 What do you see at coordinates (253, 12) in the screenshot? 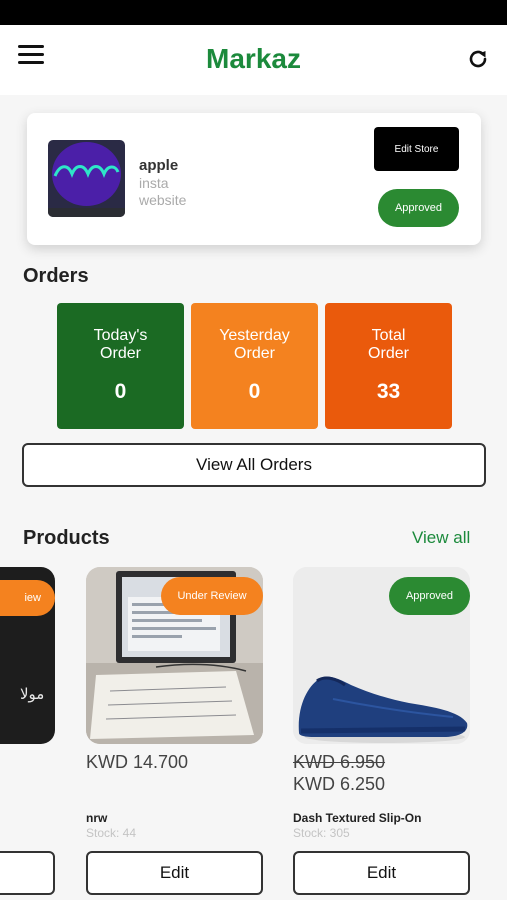
I see `status-bar` at bounding box center [253, 12].